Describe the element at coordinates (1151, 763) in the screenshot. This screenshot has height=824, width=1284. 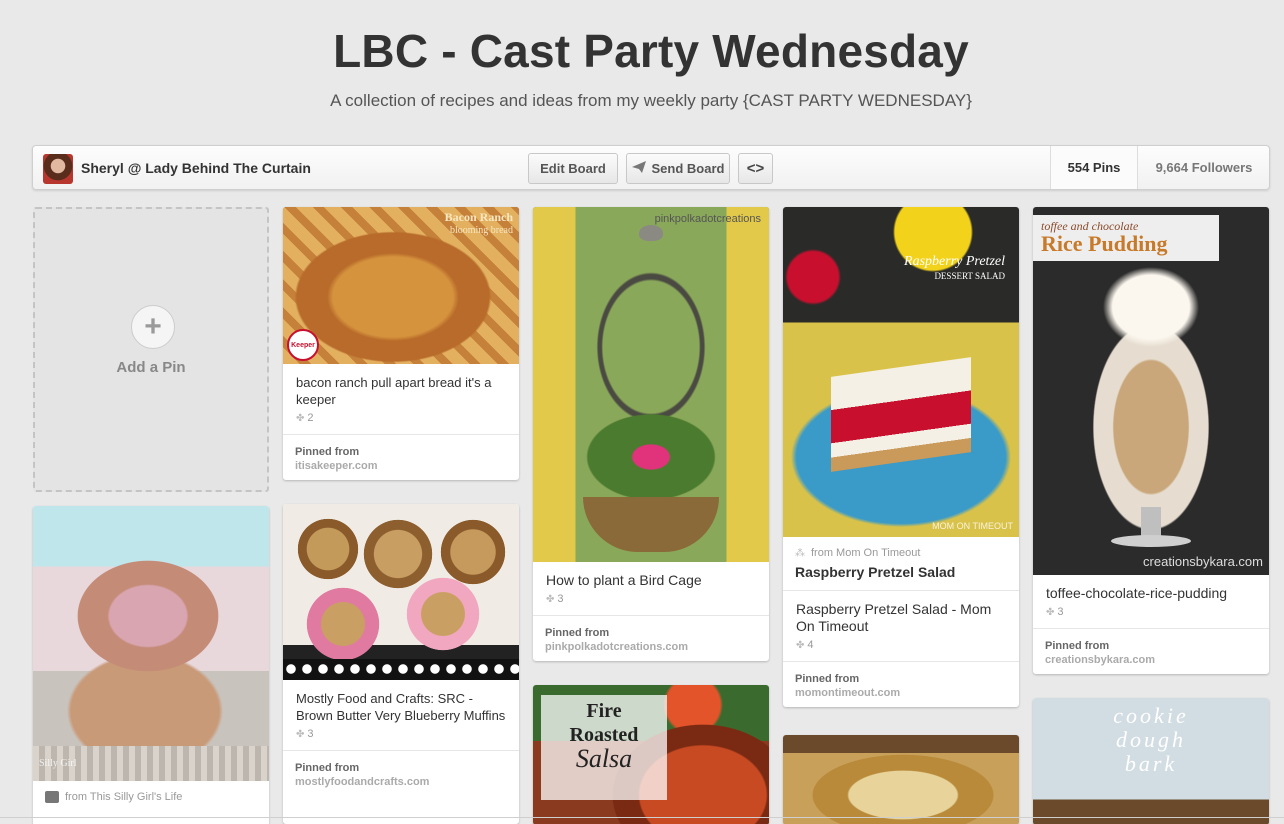
I see `image-title-line: bark` at that location.